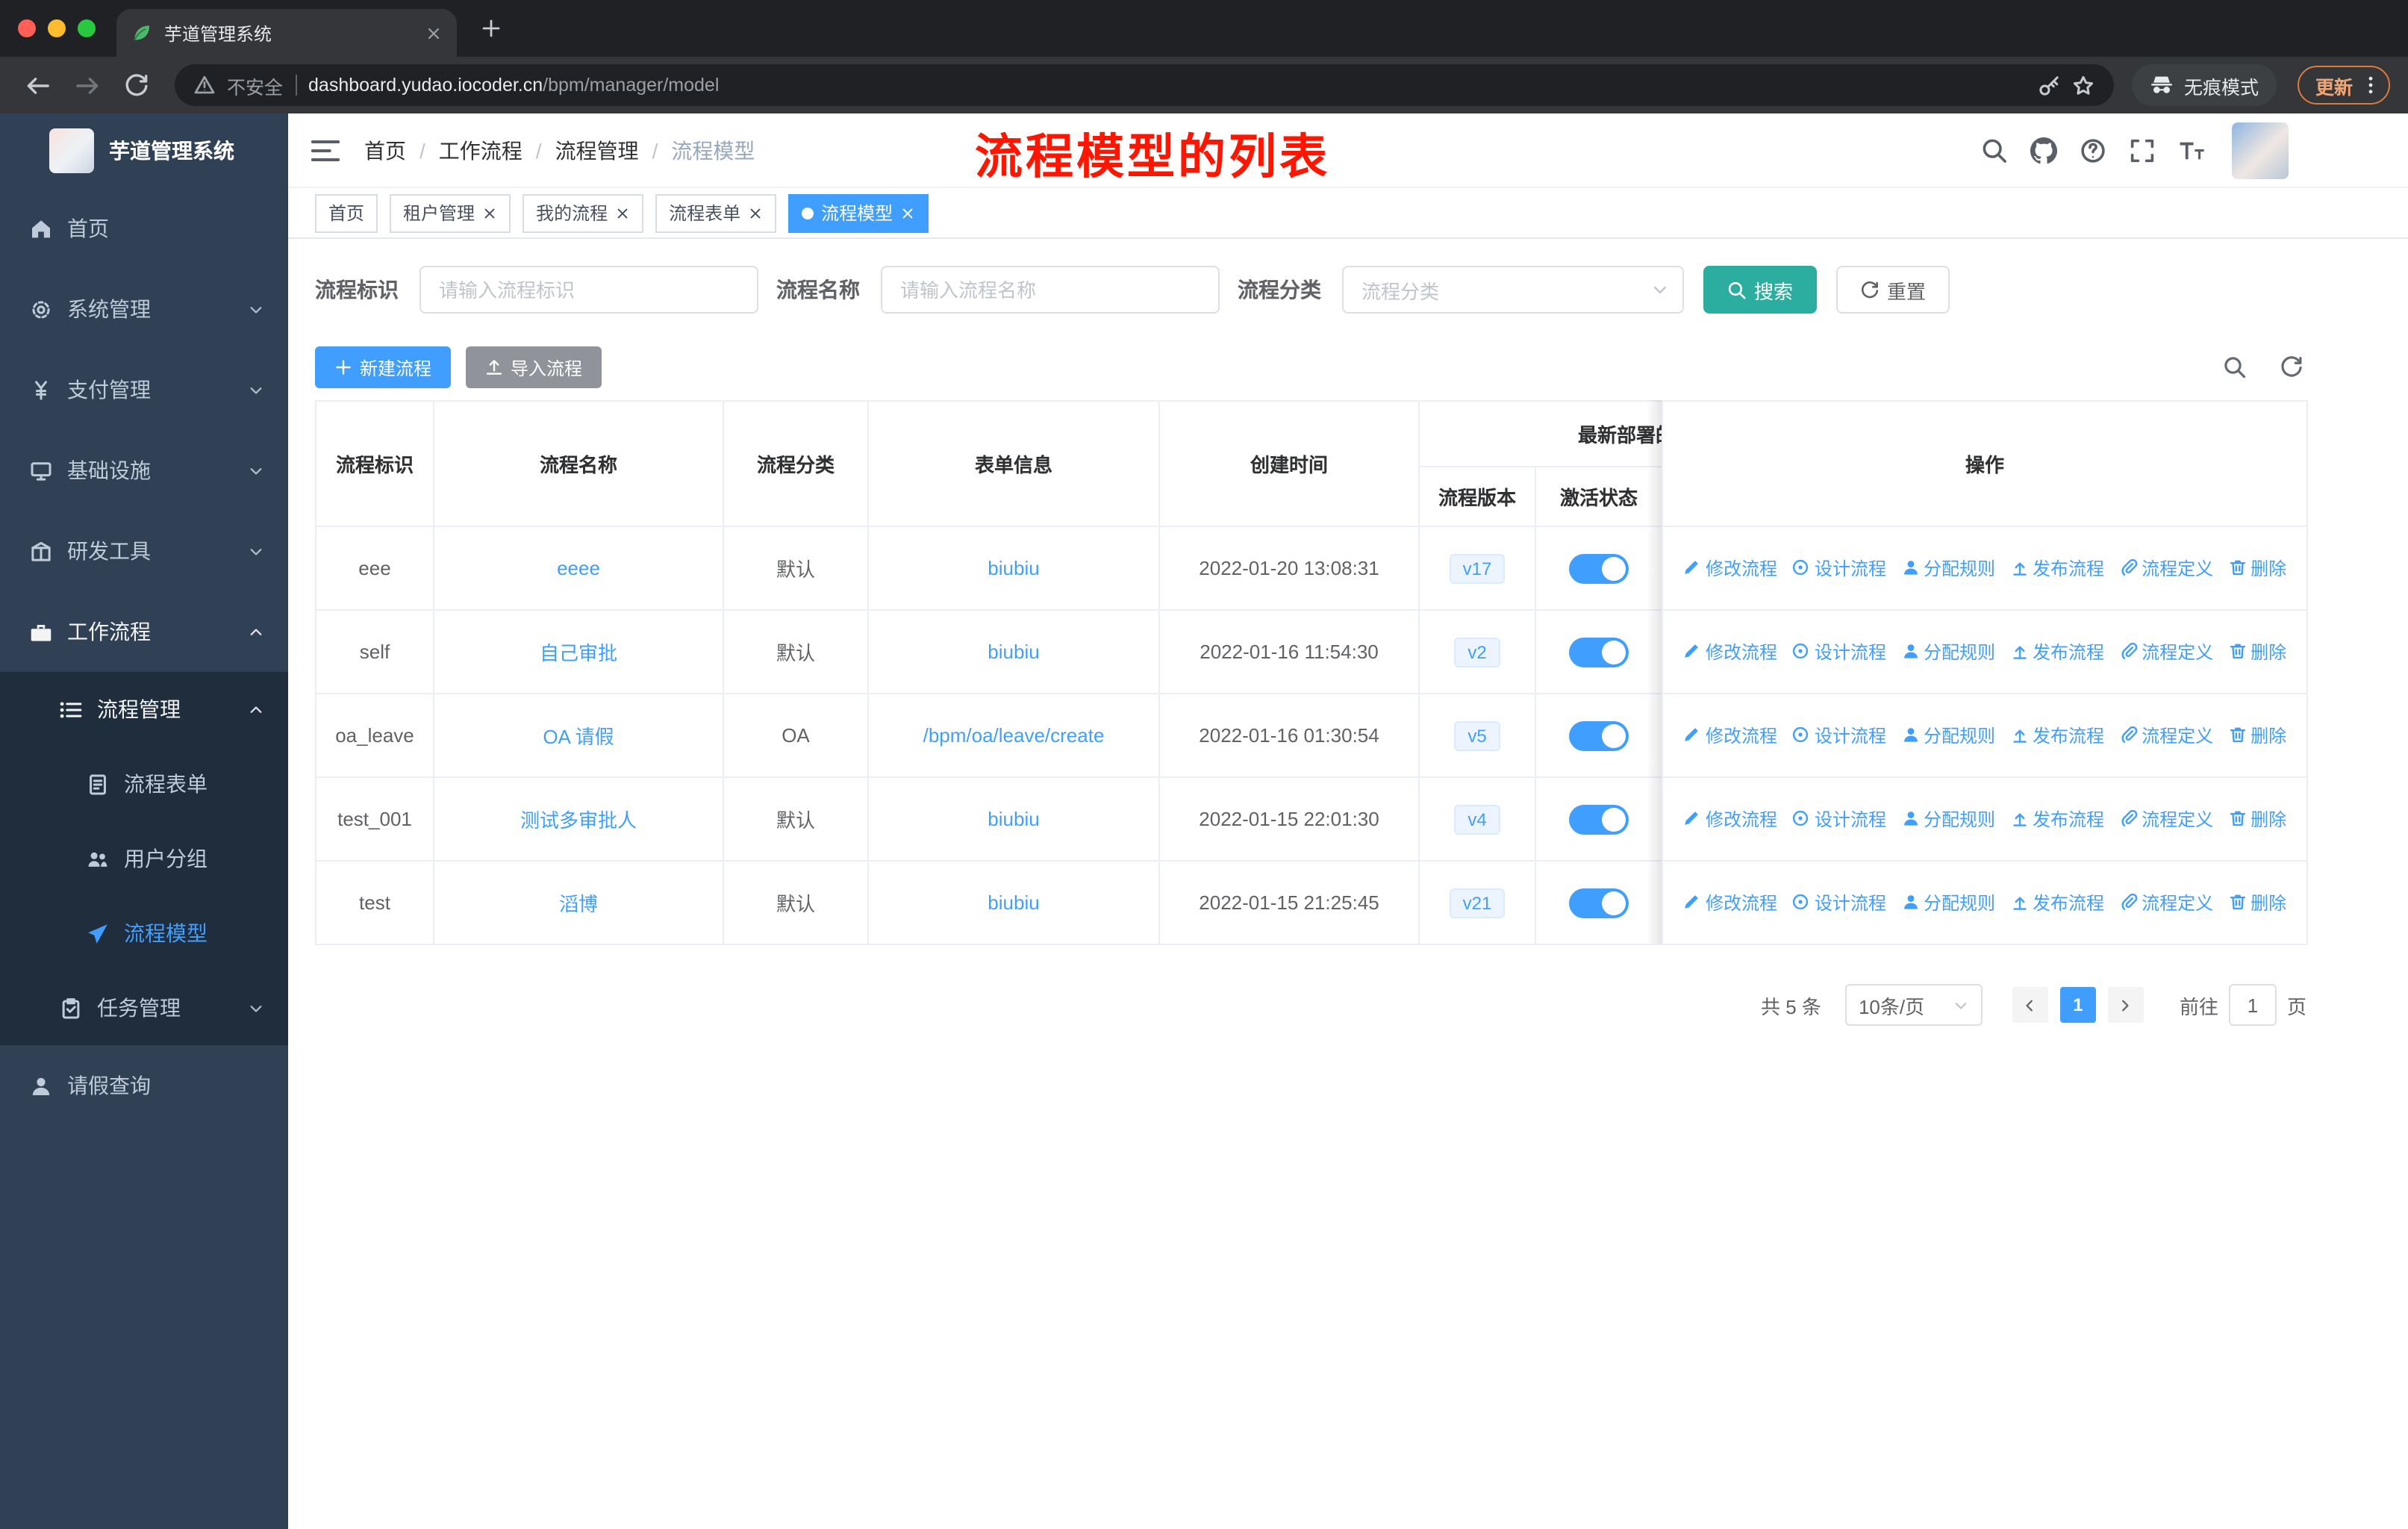  I want to click on tag-home: 首页, so click(346, 213).